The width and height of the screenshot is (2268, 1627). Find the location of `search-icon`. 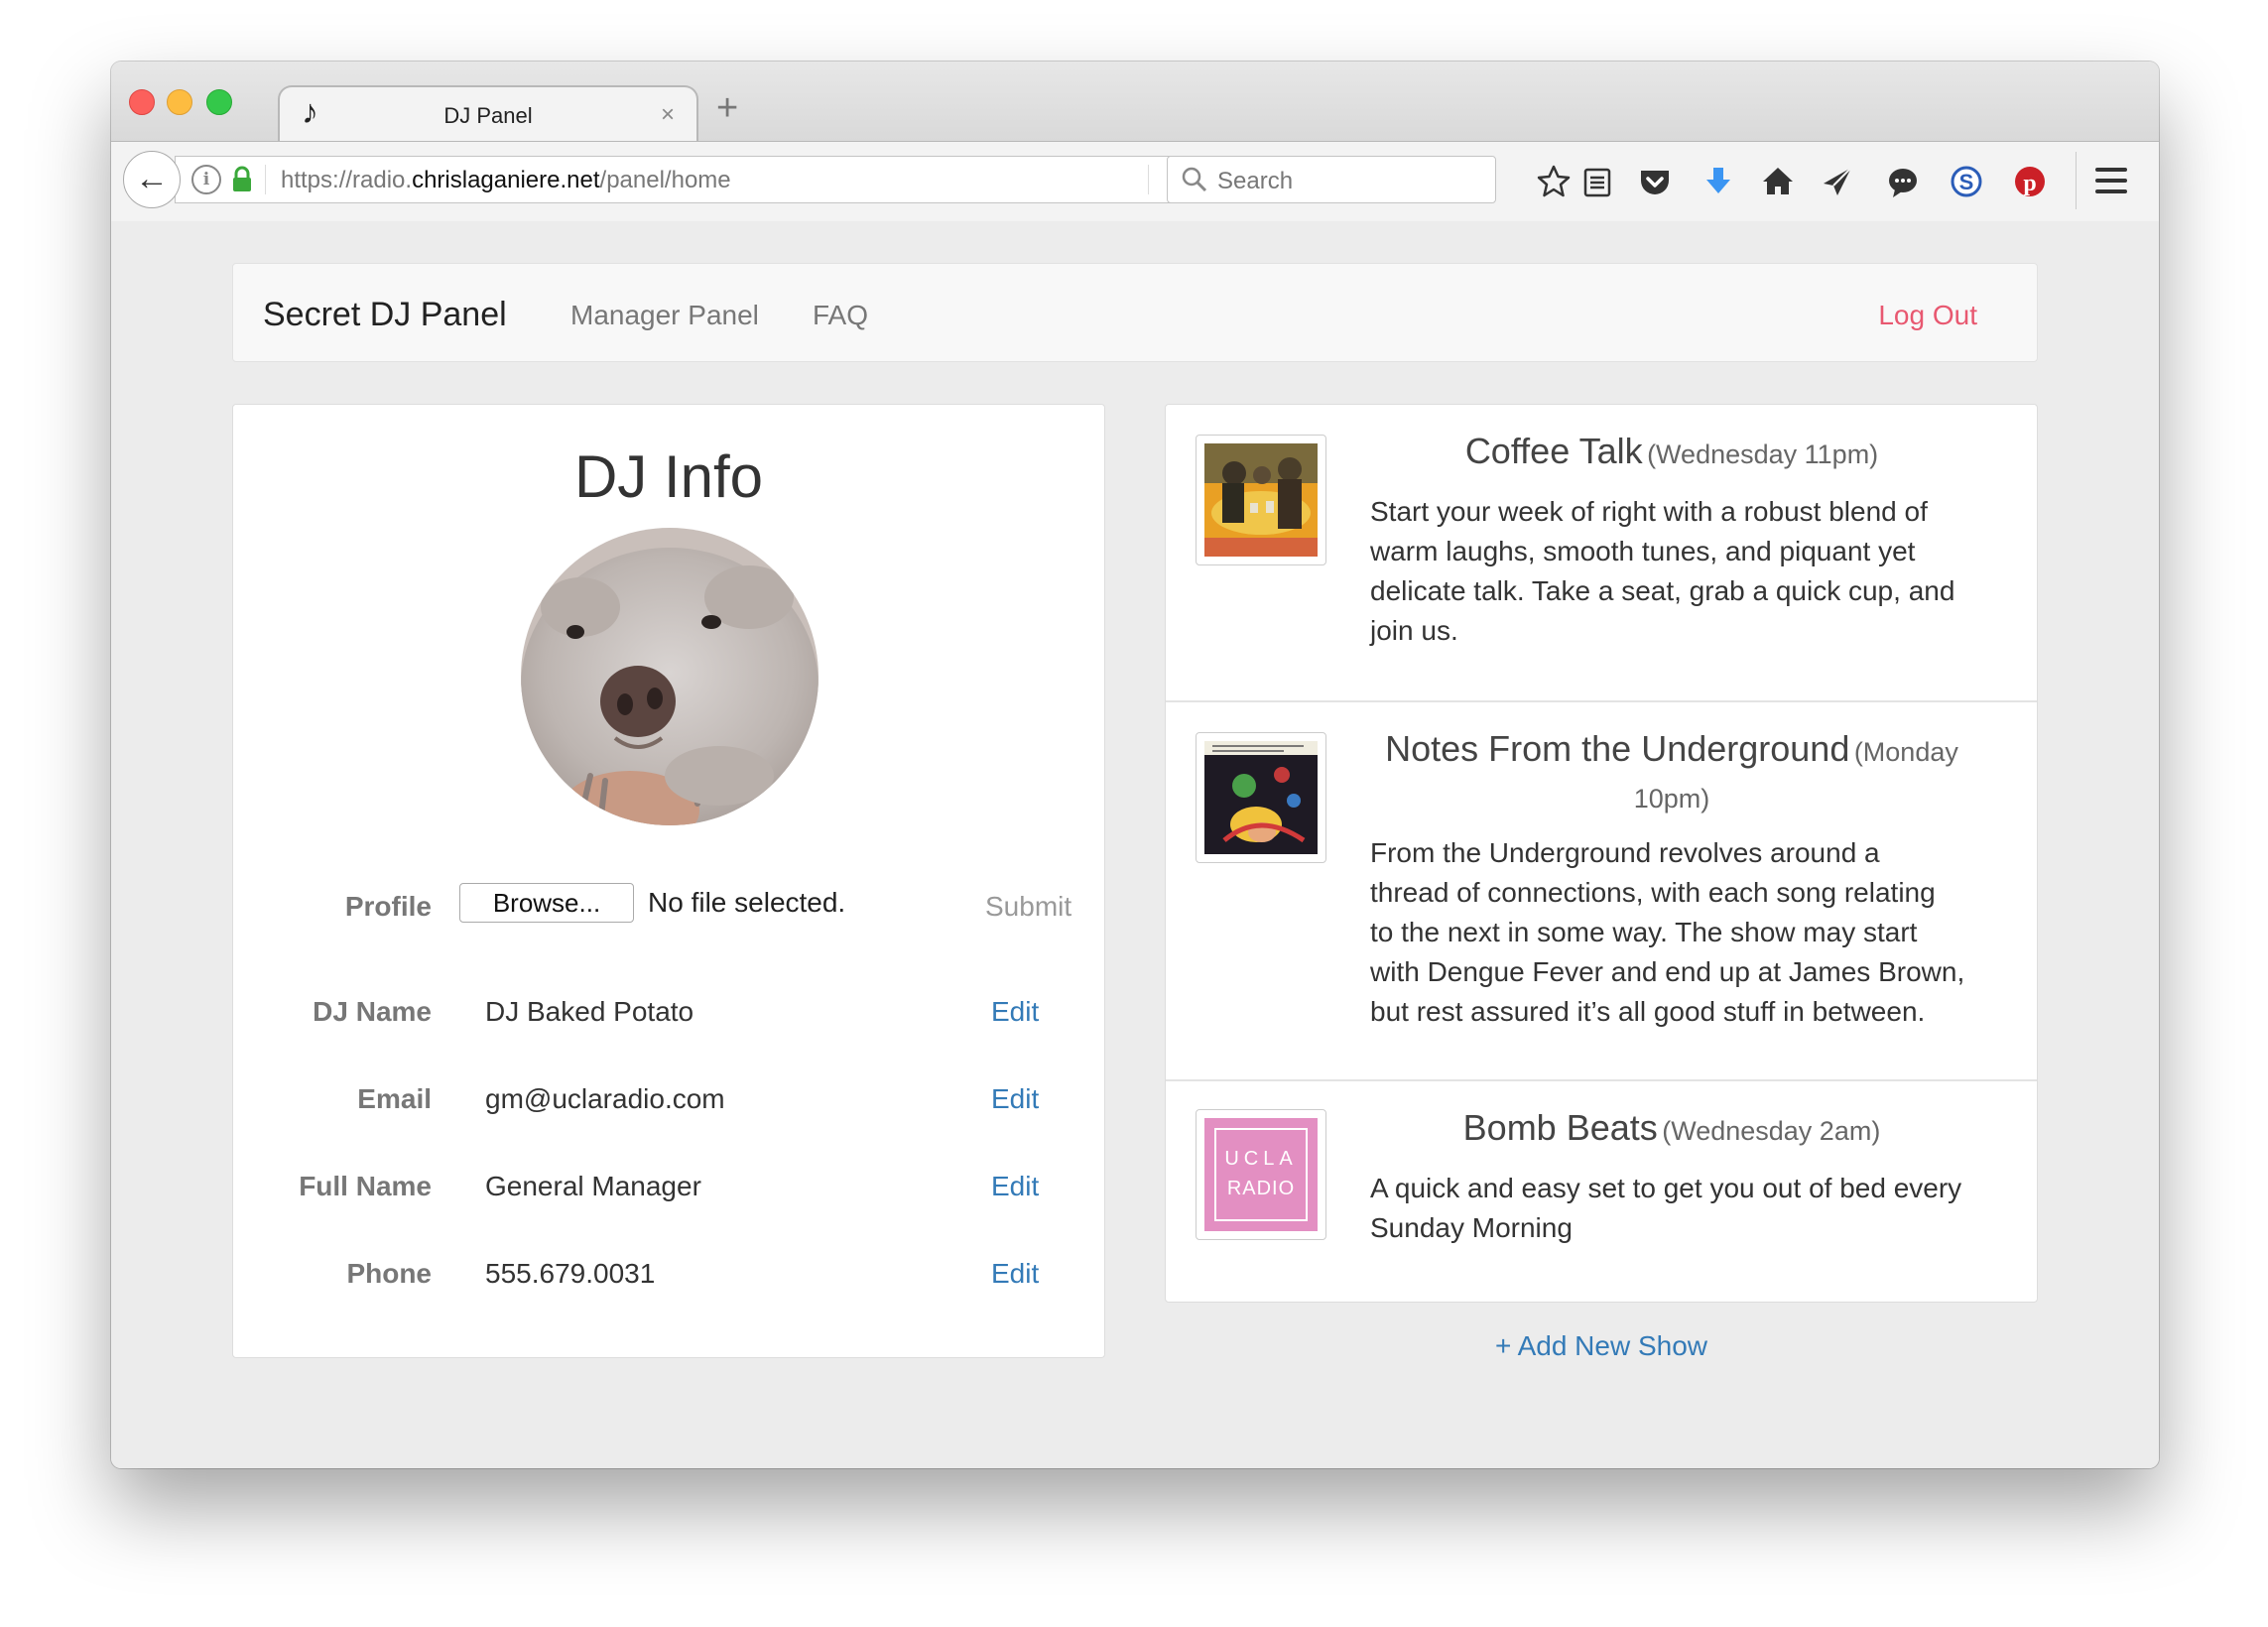

search-icon is located at coordinates (1194, 179).